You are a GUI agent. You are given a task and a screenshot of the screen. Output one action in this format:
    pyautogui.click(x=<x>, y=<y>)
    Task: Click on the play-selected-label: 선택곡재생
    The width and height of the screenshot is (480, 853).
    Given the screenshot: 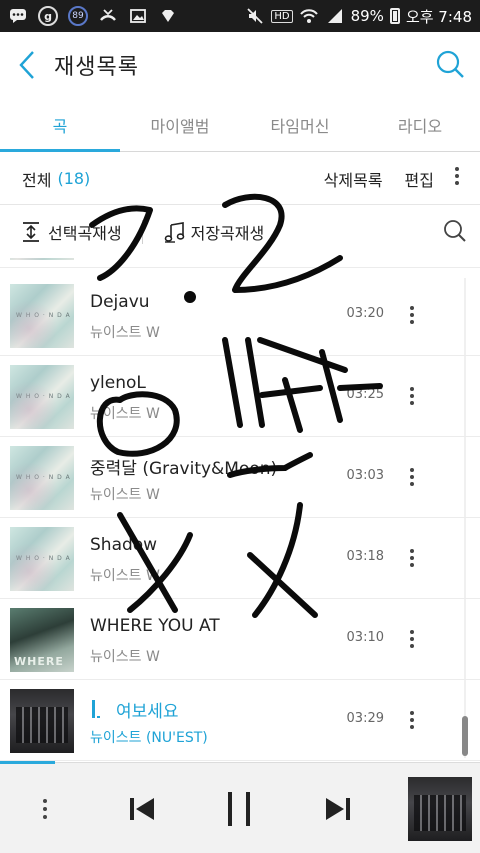 What is the action you would take?
    pyautogui.click(x=85, y=233)
    